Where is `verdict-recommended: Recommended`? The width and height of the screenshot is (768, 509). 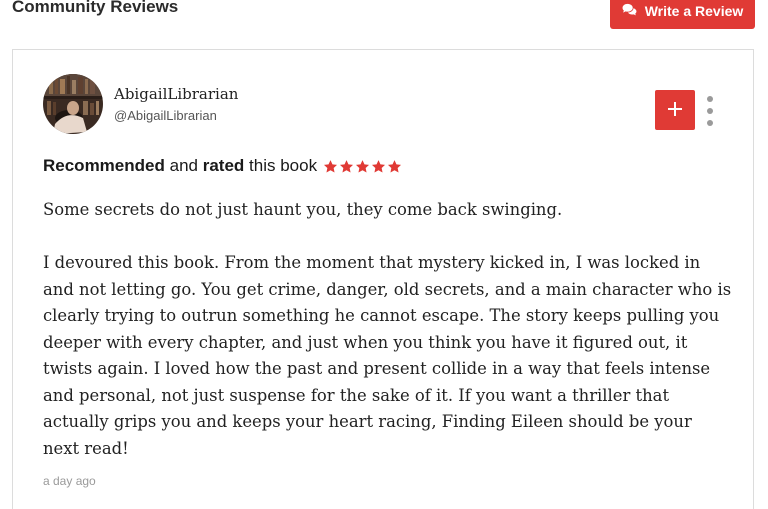 verdict-recommended: Recommended is located at coordinates (104, 165).